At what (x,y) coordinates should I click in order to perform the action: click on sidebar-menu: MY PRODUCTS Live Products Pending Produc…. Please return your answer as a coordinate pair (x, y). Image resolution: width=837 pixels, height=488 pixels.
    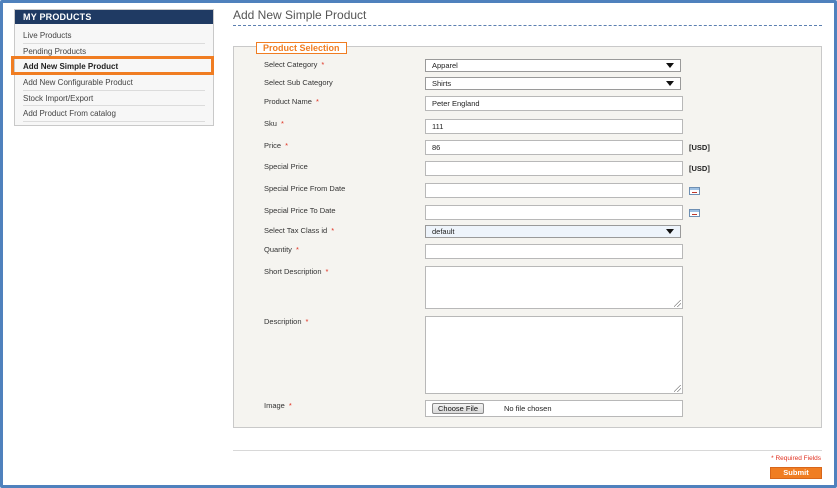
    Looking at the image, I should click on (114, 67).